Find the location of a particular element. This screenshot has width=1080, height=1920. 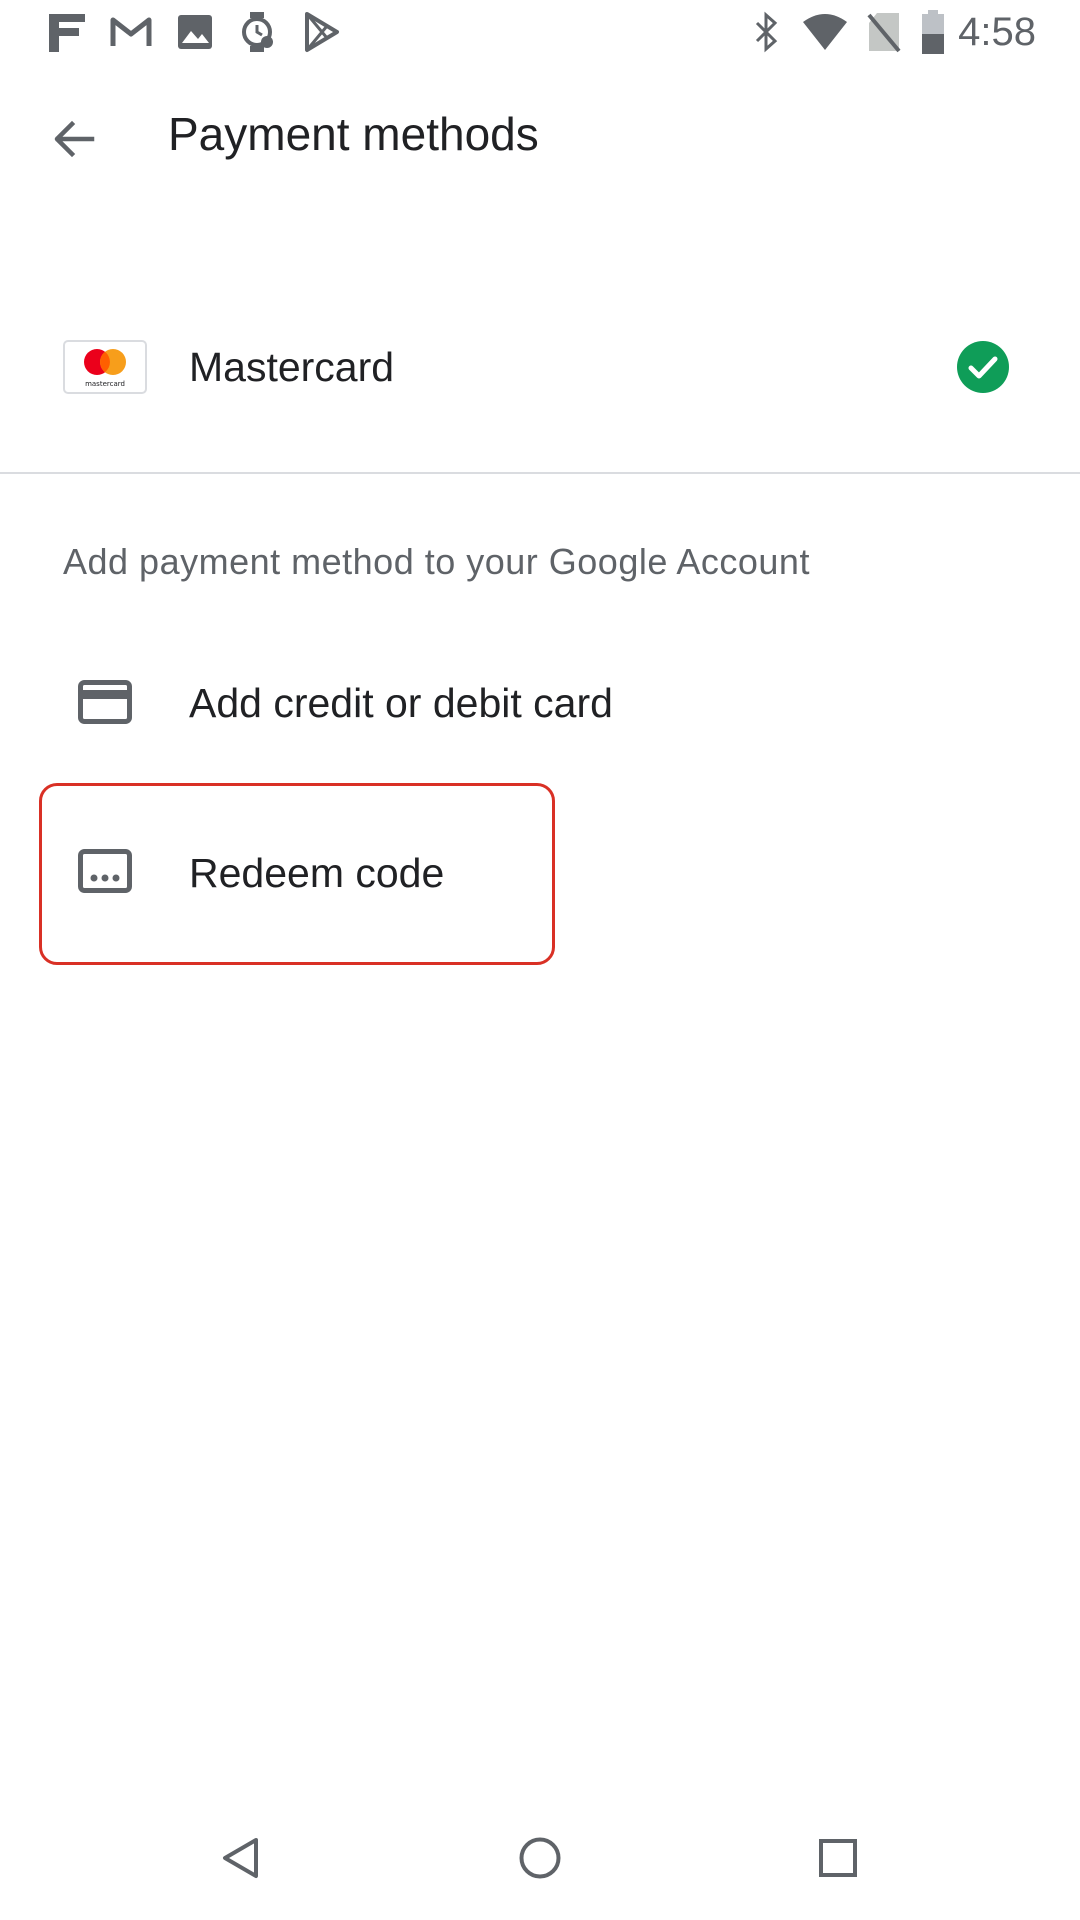

nav-home-button is located at coordinates (540, 1860).